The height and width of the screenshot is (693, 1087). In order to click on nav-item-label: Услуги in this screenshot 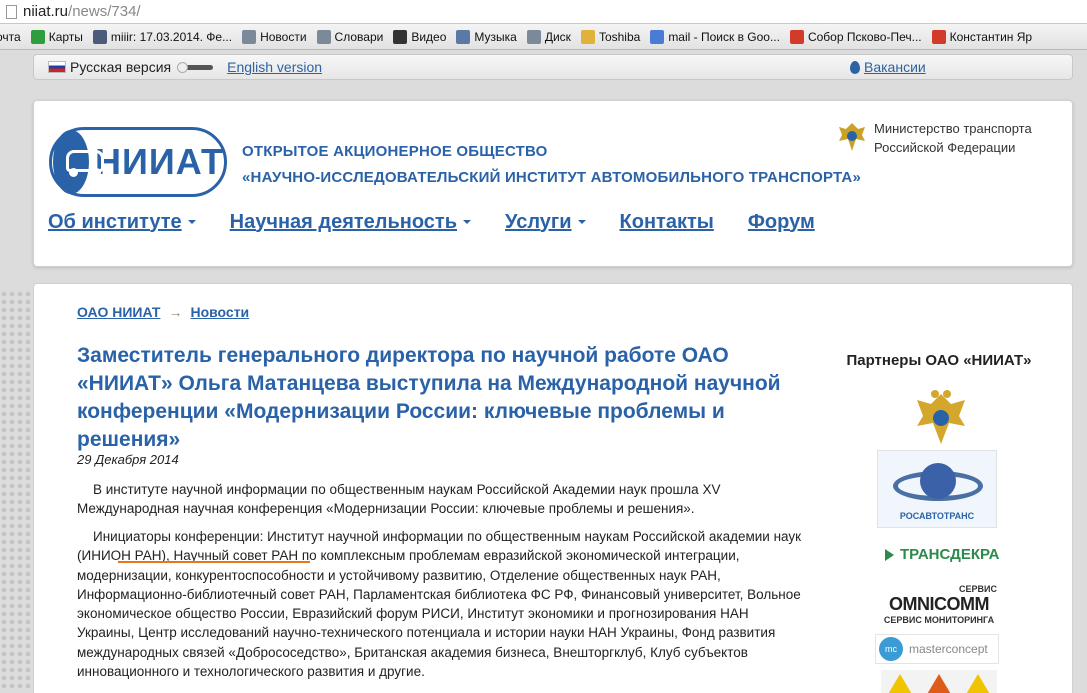, I will do `click(538, 221)`.